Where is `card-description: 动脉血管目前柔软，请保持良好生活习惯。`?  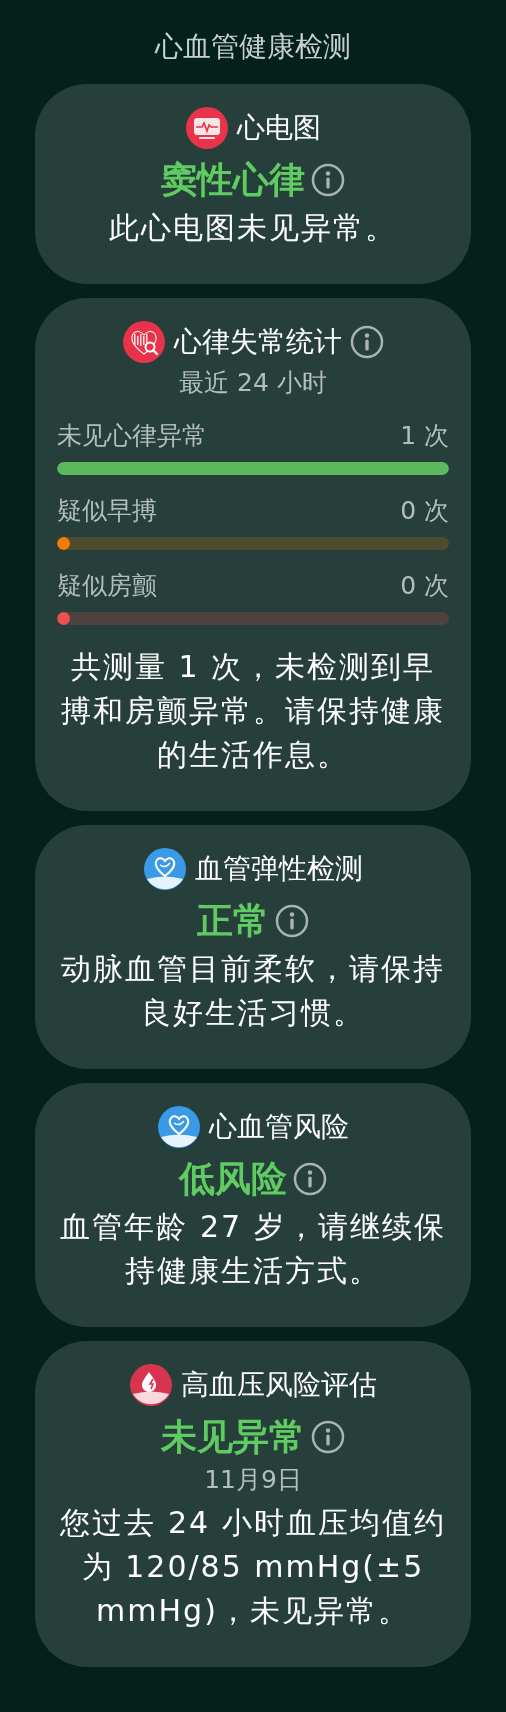 card-description: 动脉血管目前柔软，请保持良好生活习惯。 is located at coordinates (253, 991).